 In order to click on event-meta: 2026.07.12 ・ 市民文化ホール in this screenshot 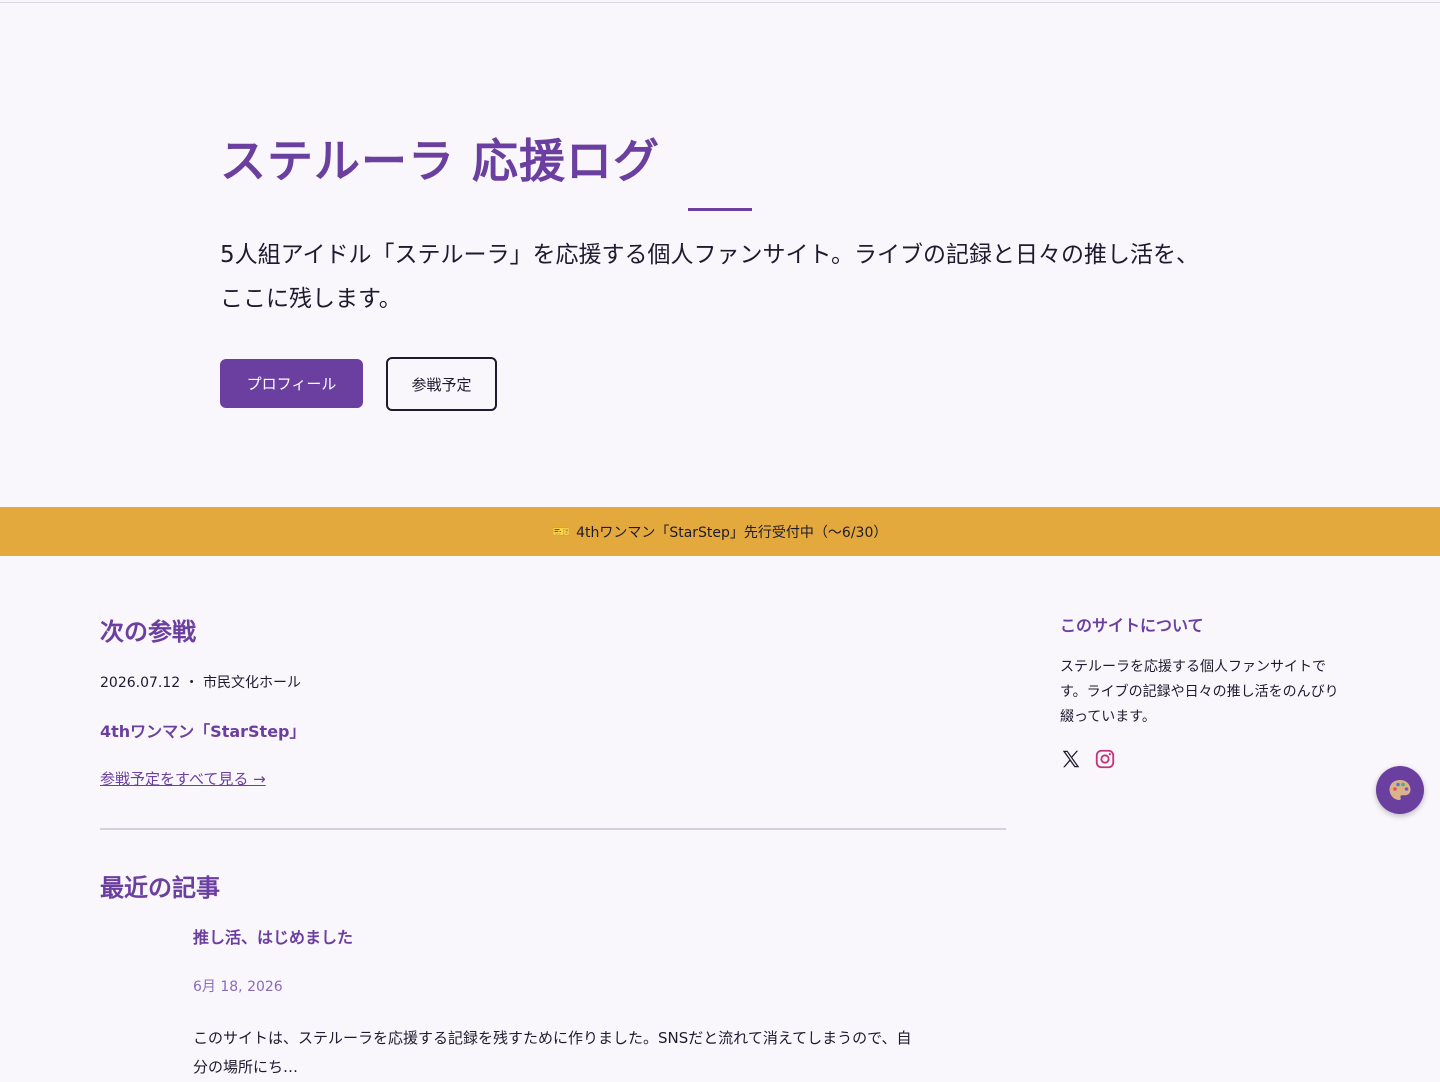, I will do `click(201, 683)`.